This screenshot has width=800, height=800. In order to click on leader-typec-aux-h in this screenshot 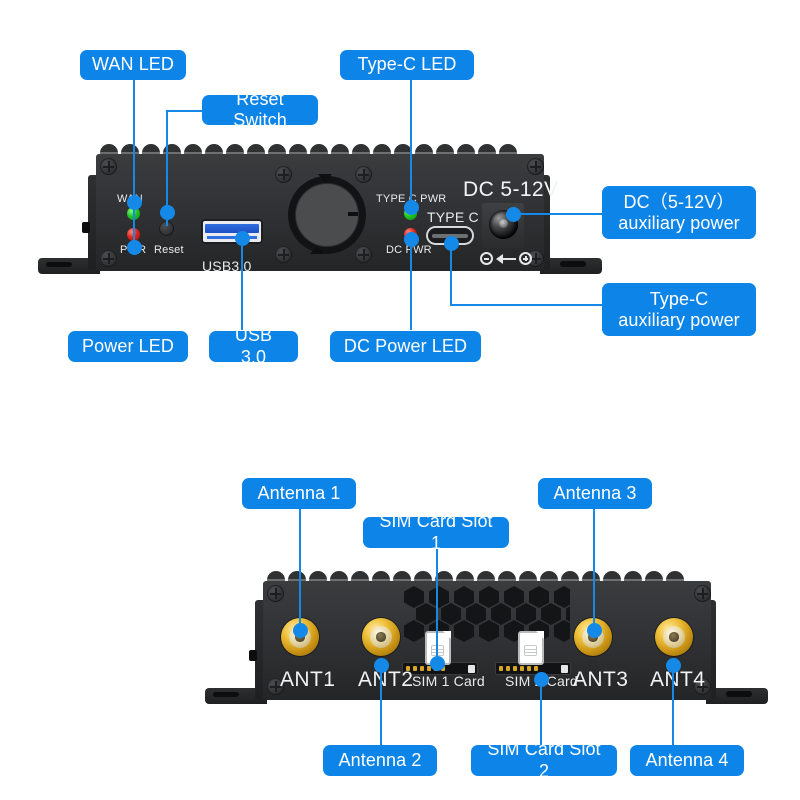, I will do `click(526, 305)`.